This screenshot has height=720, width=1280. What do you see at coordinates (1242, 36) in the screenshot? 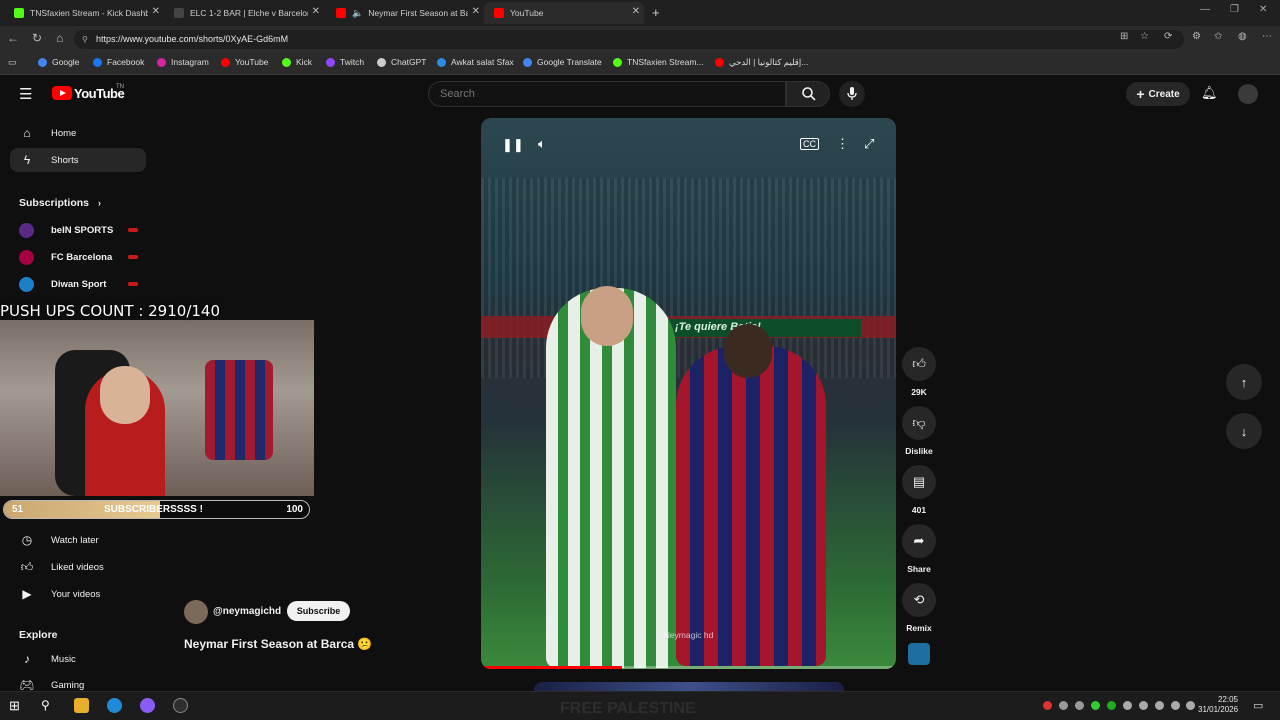
I see `profile-icon: ◍` at bounding box center [1242, 36].